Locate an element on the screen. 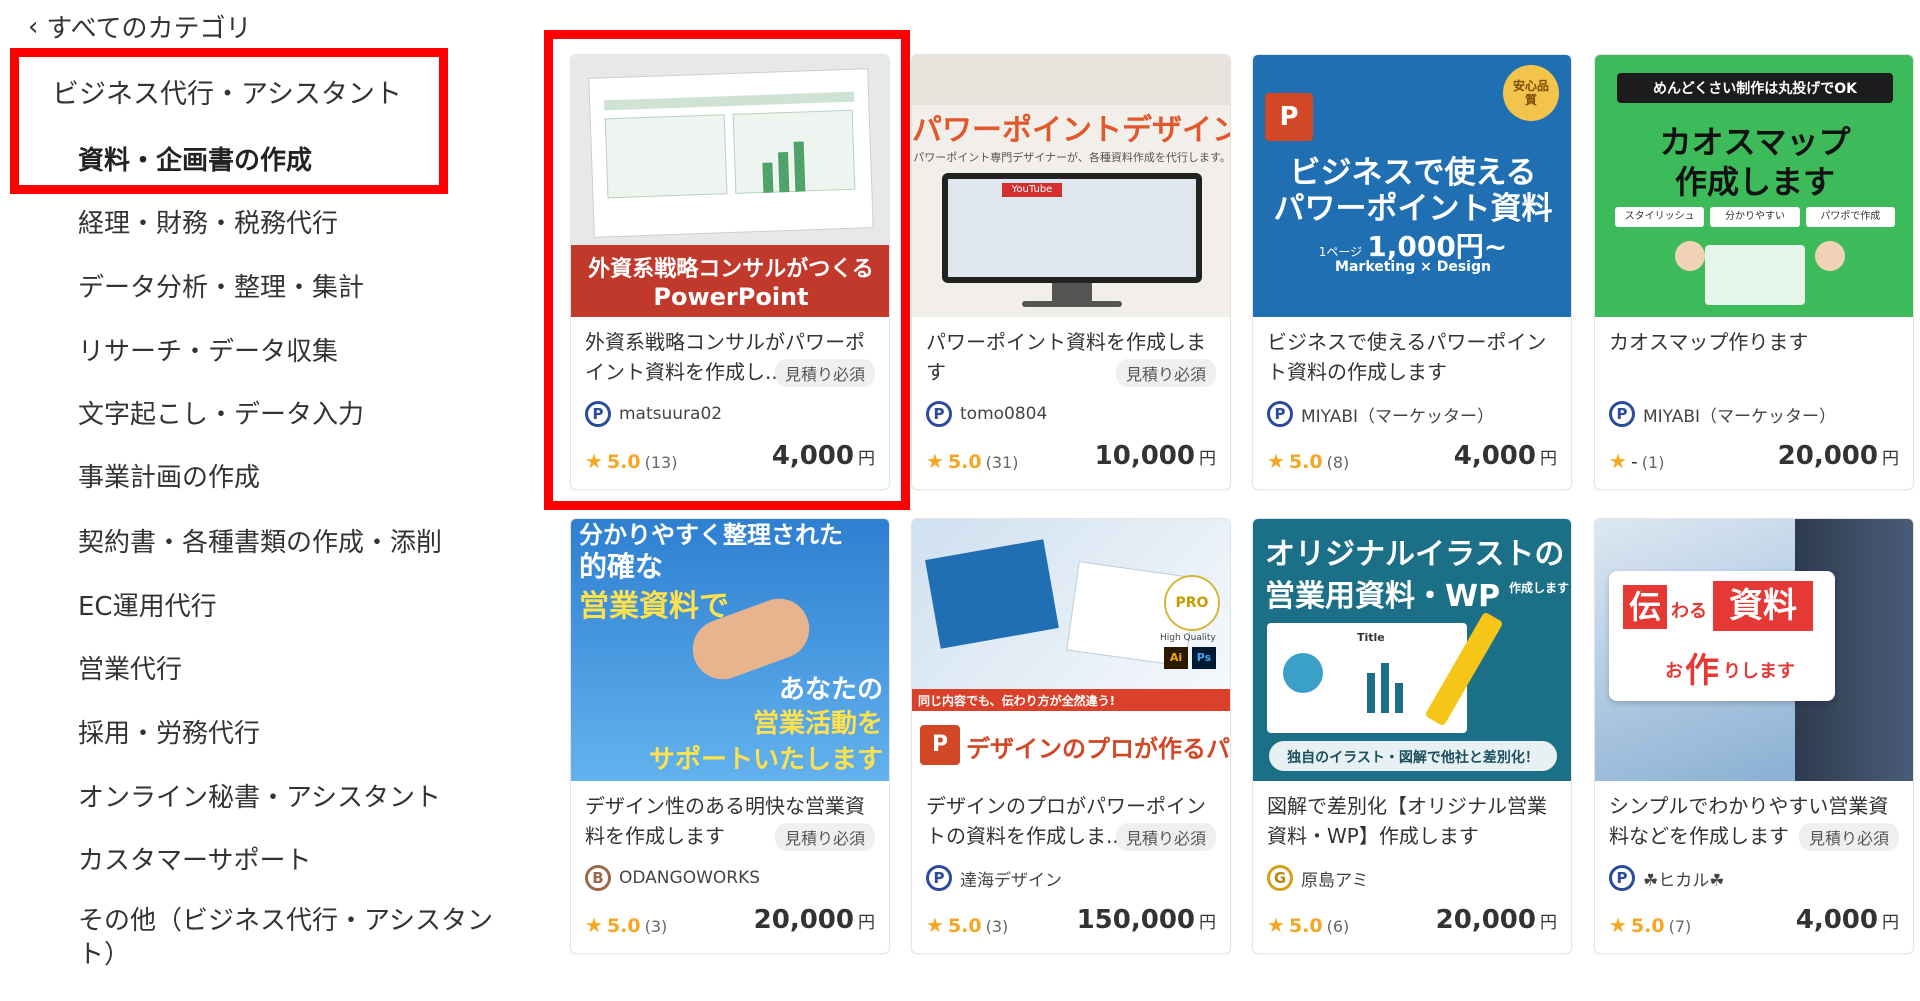 This screenshot has width=1920, height=1001. rating: ★ 5.0 (6) is located at coordinates (1308, 925).